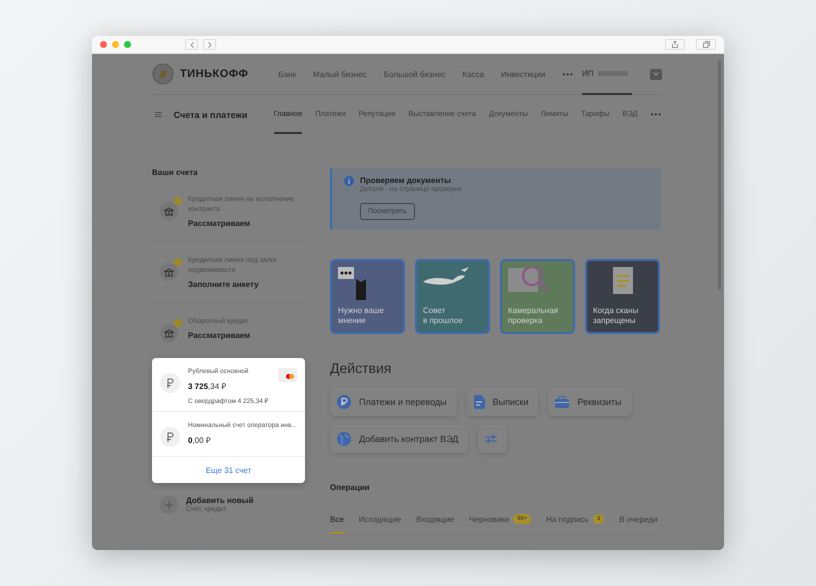 This screenshot has height=586, width=816. I want to click on story-label: Когда сканы, so click(616, 311).